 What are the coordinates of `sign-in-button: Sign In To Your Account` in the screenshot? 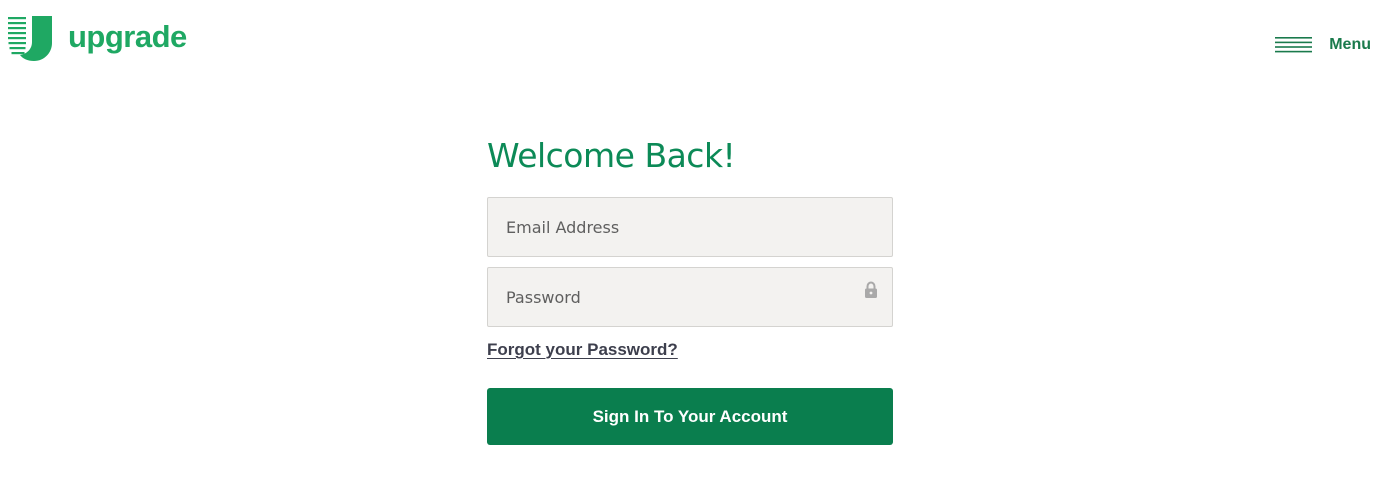 It's located at (690, 416).